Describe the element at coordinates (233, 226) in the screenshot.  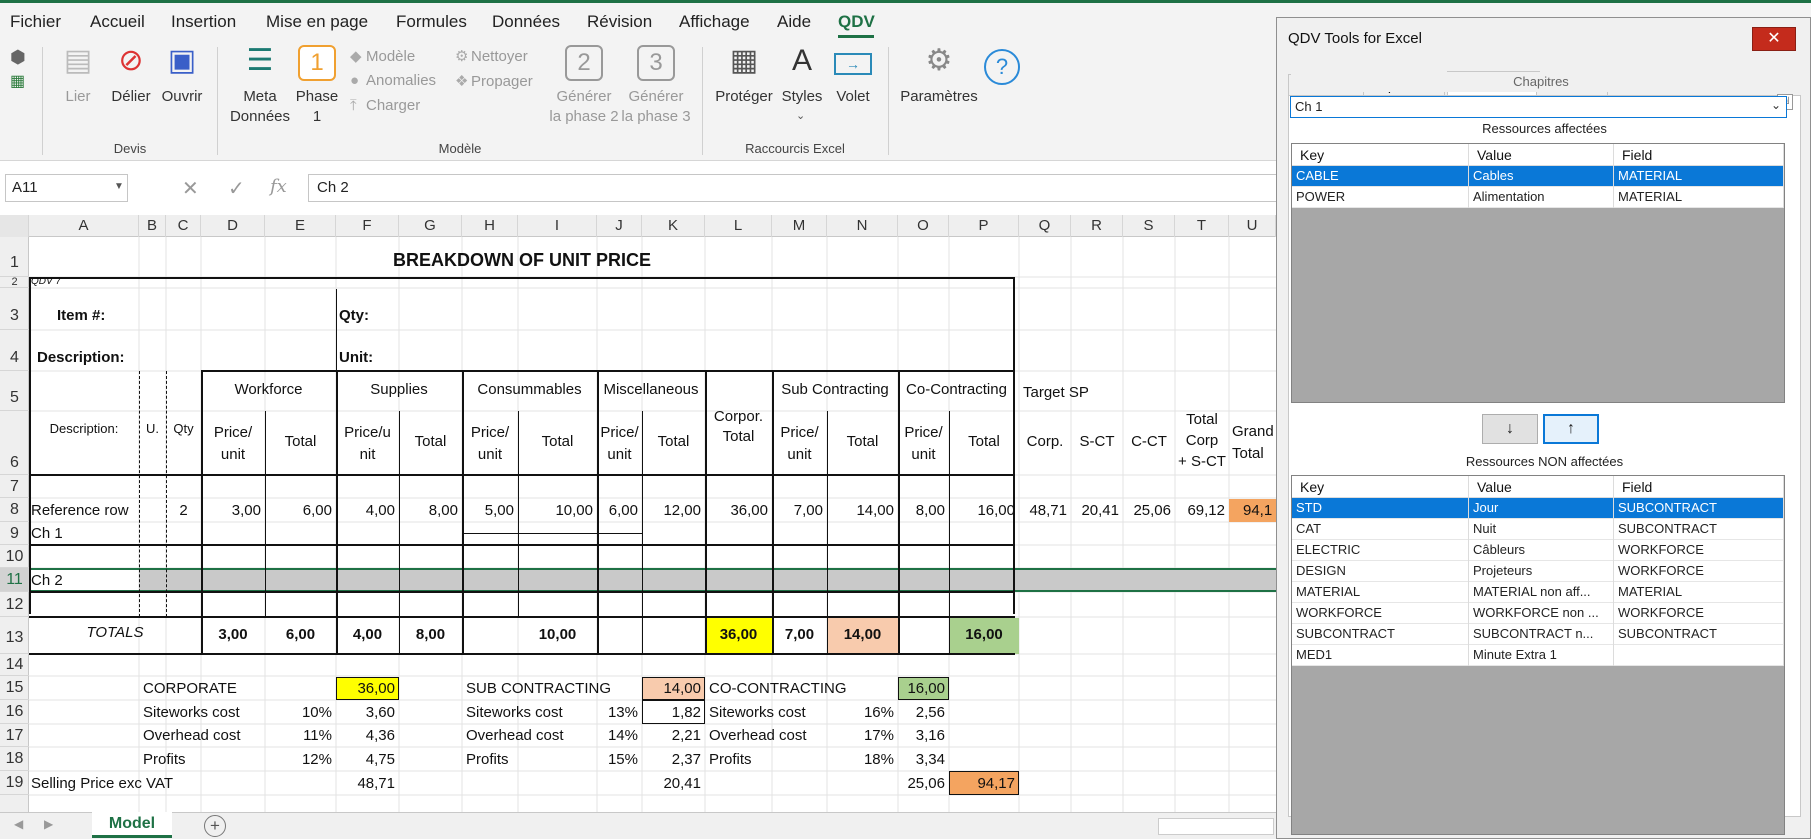
I see `col-header: D` at that location.